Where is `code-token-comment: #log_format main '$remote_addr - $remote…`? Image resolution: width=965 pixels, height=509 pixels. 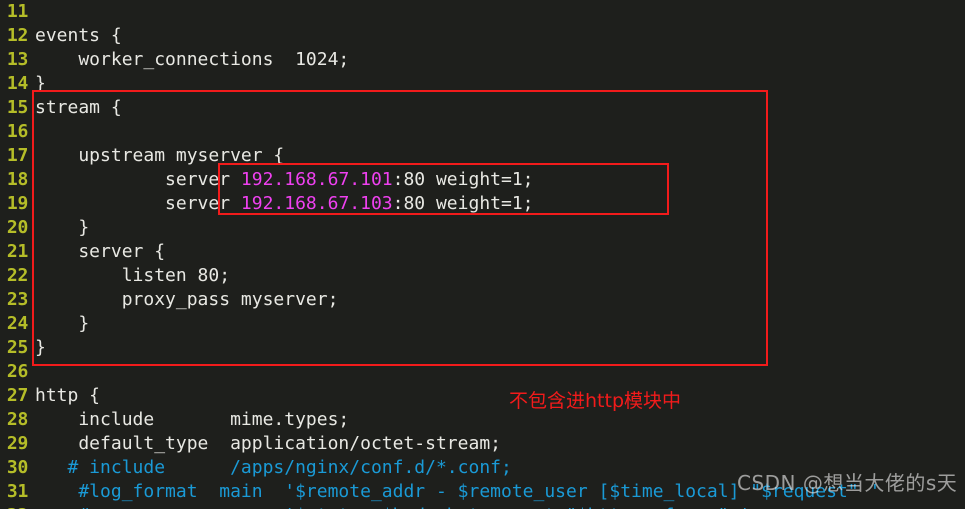 code-token-comment: #log_format main '$remote_addr - $remote… is located at coordinates (458, 491).